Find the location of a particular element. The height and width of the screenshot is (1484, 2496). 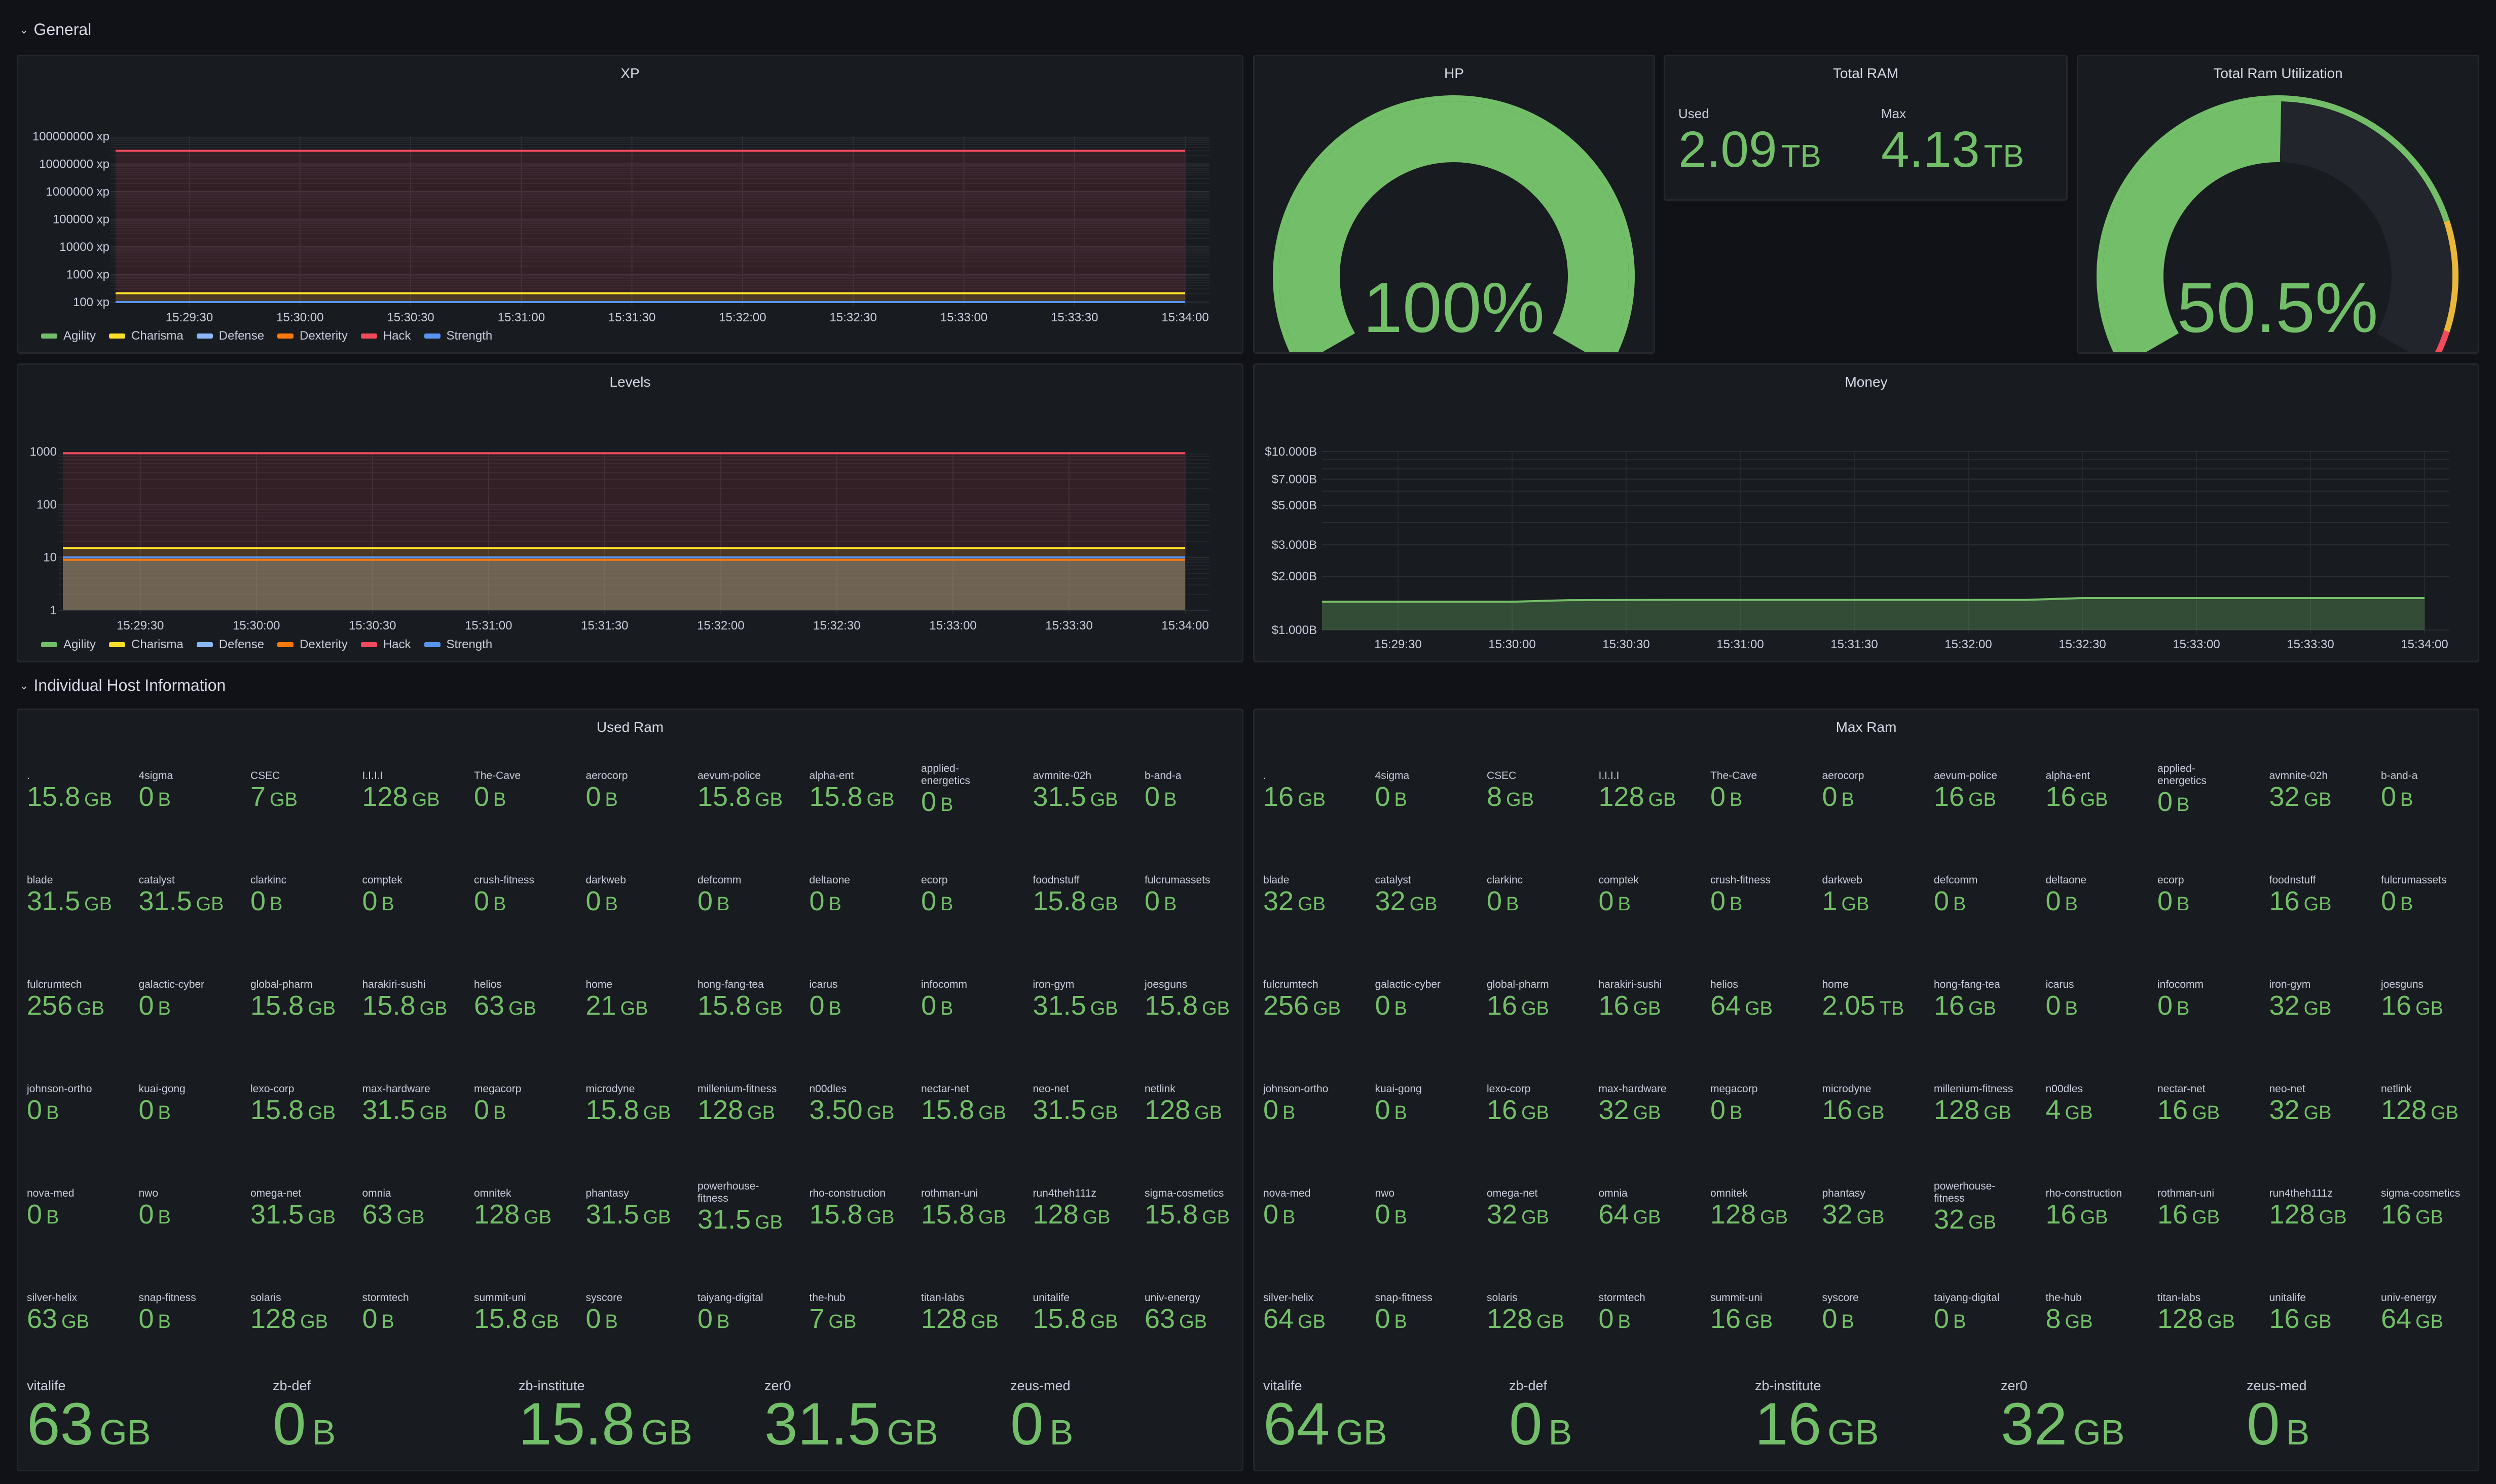

host-stat: lexo-corp 16 GB is located at coordinates (1518, 1105).